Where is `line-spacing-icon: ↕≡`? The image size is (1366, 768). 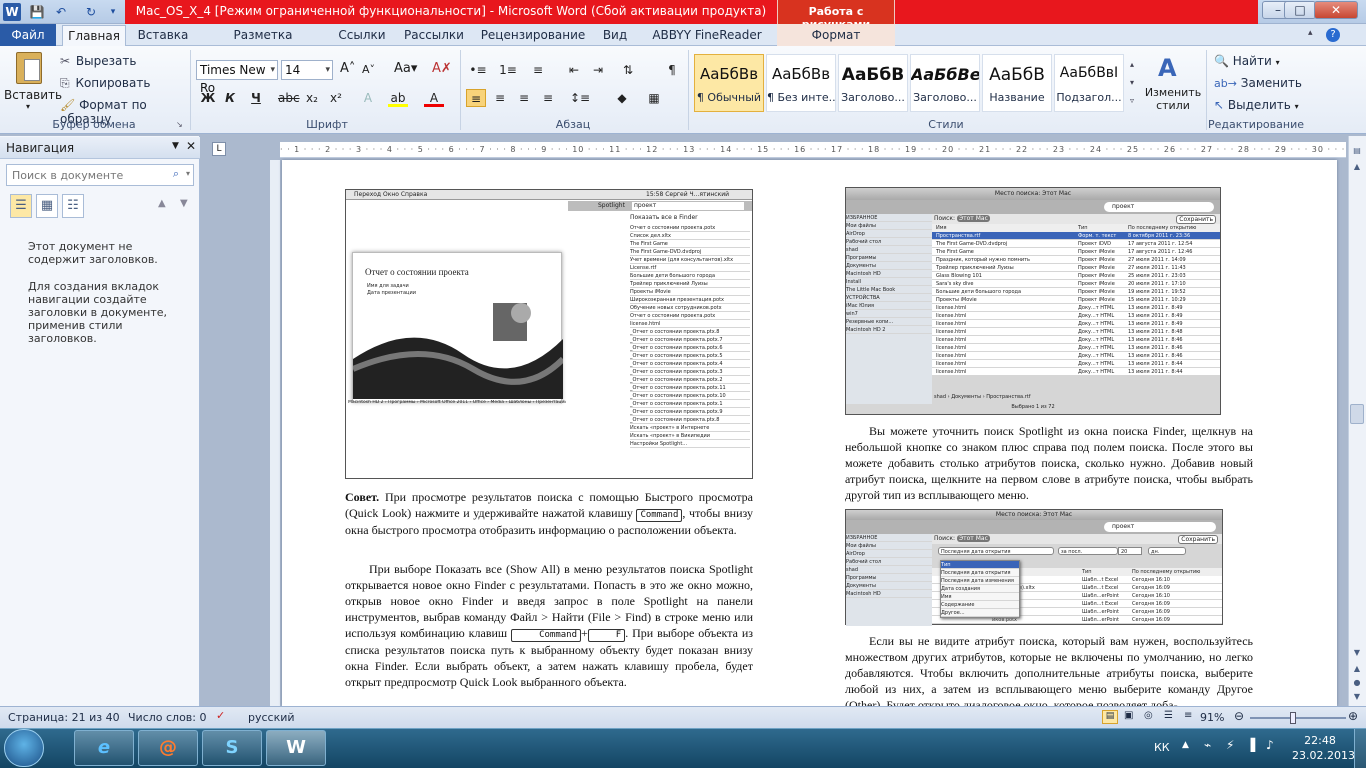 line-spacing-icon: ↕≡ is located at coordinates (580, 98).